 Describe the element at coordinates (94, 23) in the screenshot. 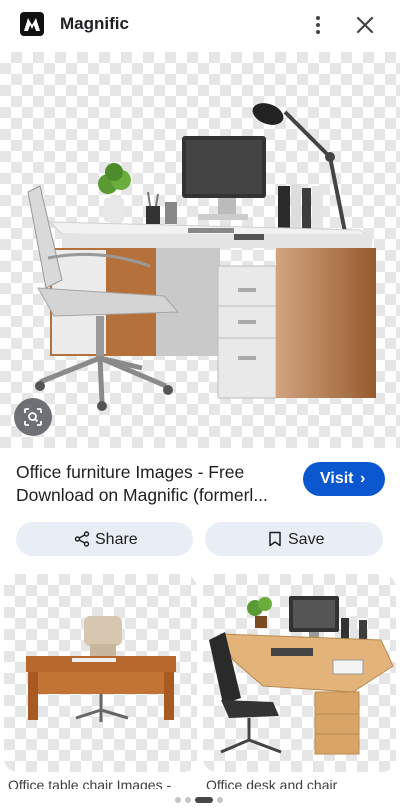

I see `site-name: Magnific` at that location.